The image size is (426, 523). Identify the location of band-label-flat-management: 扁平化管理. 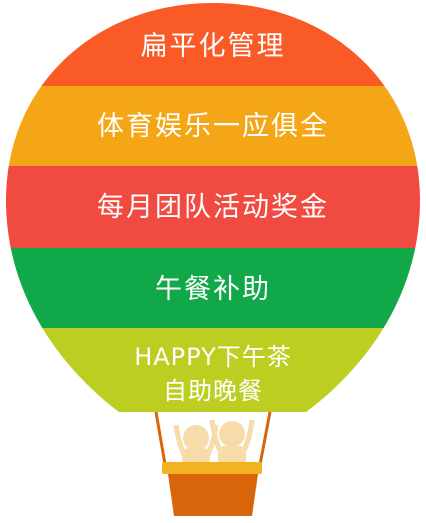
(213, 46).